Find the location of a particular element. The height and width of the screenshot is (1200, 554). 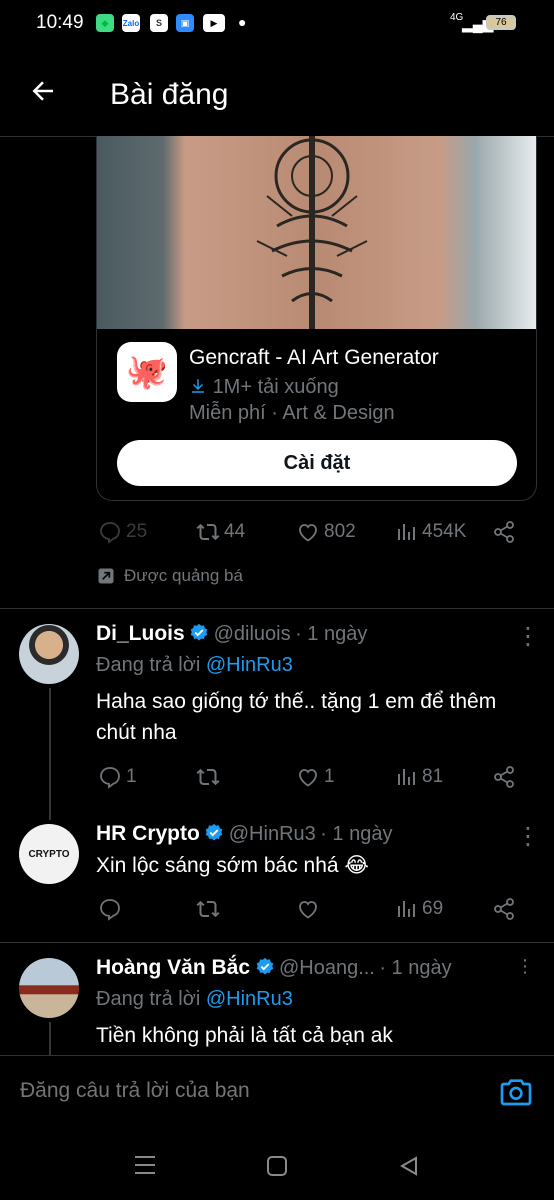

youtube-icon: ▶ is located at coordinates (214, 23).